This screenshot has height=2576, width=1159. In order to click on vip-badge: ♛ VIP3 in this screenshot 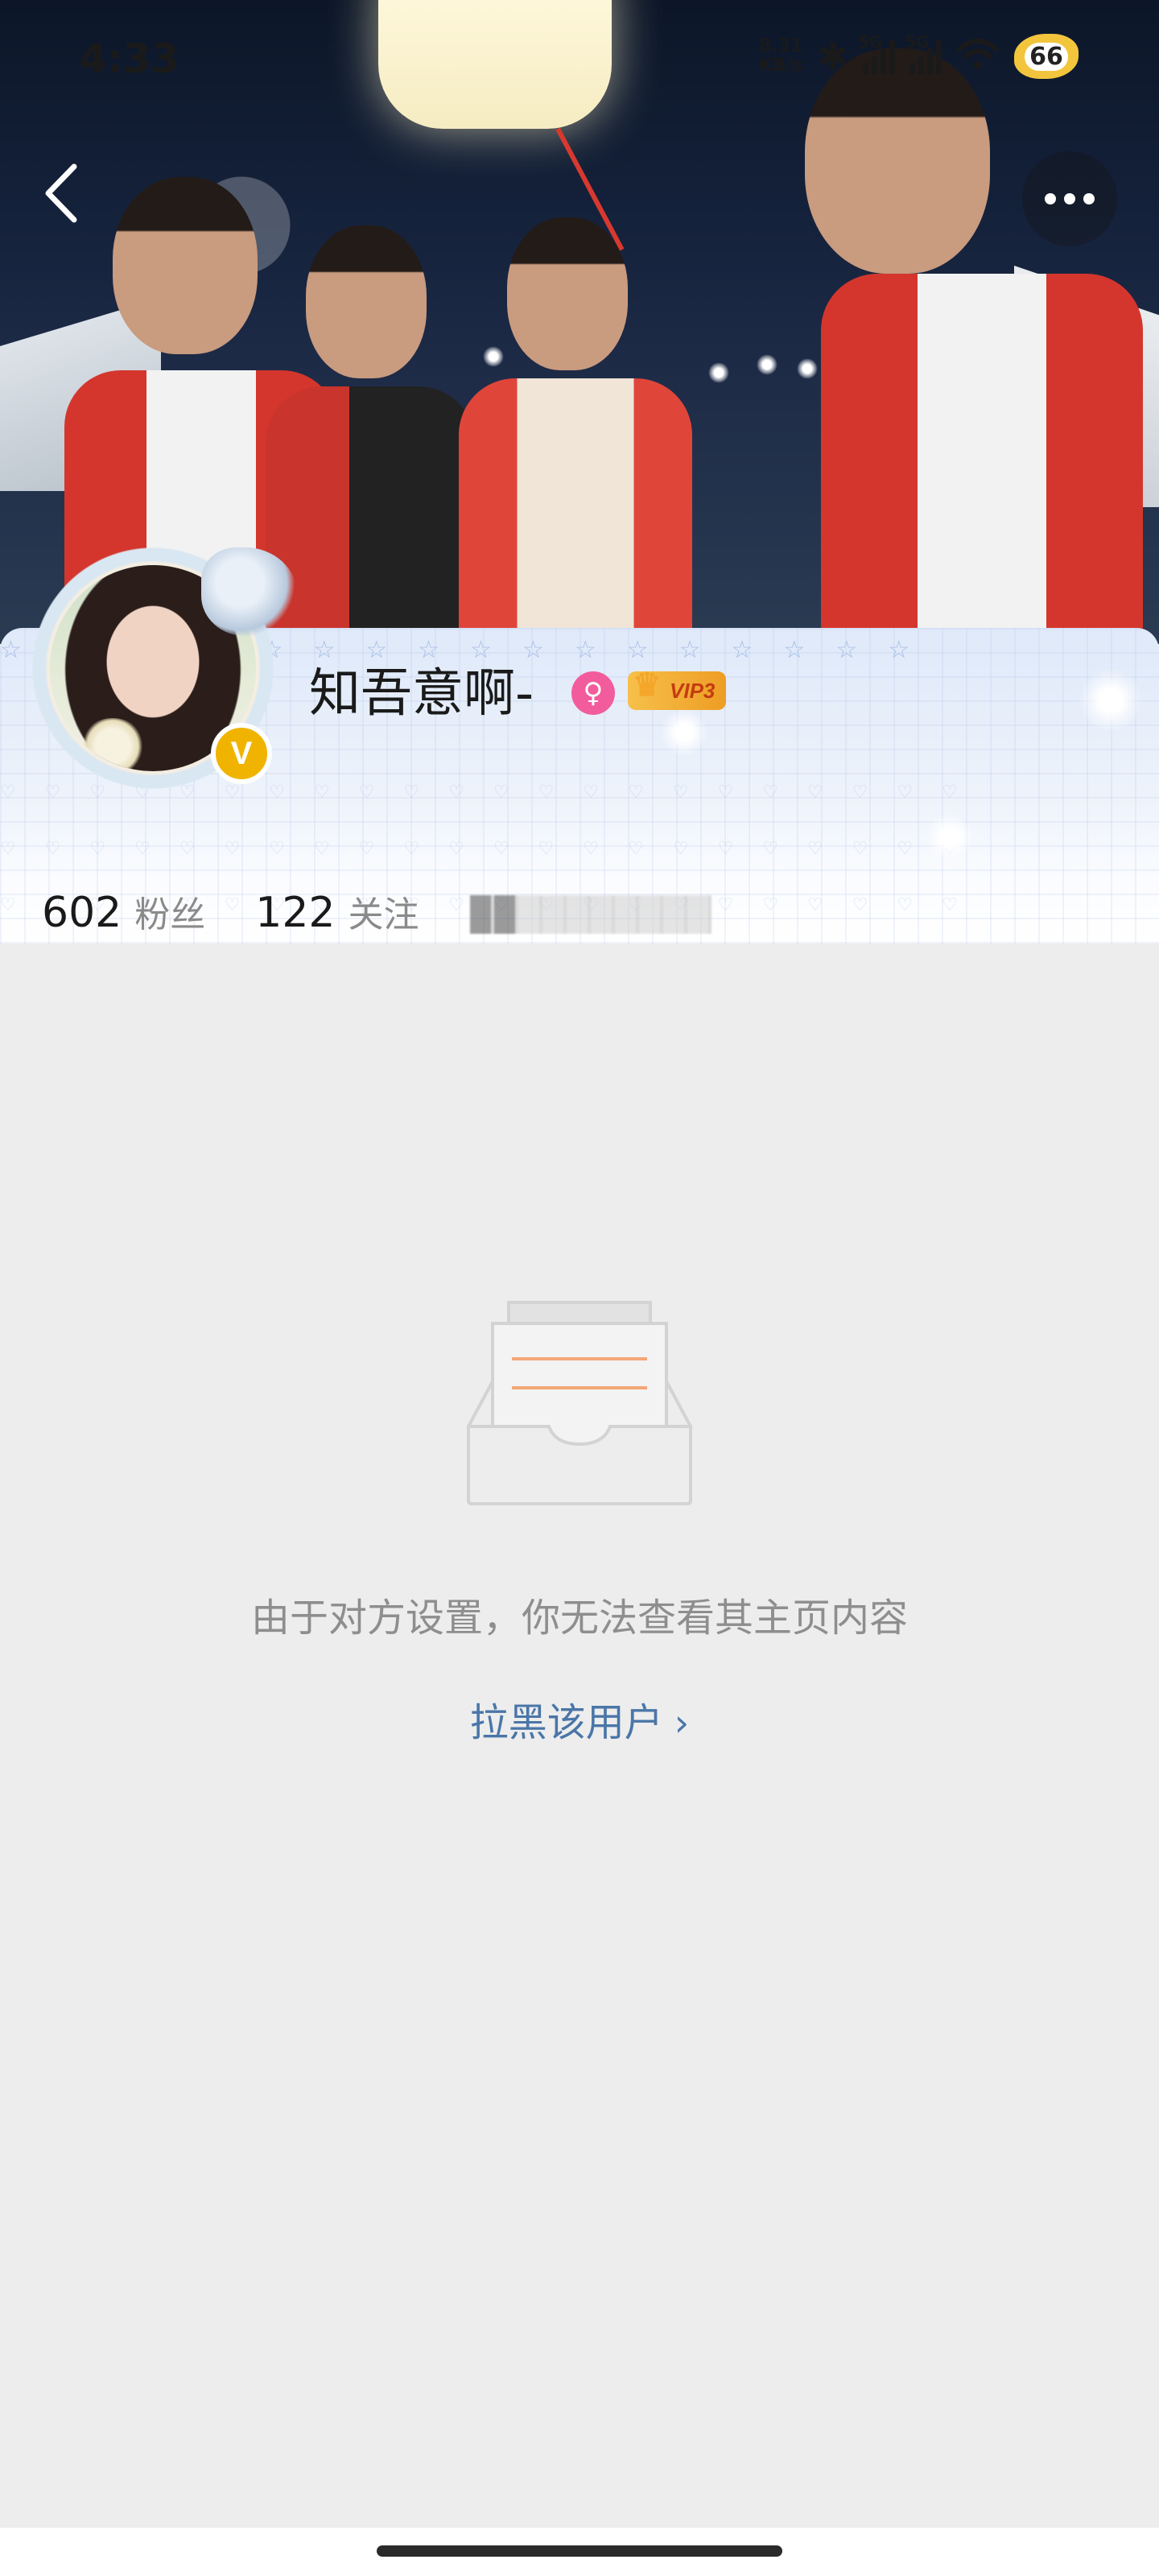, I will do `click(677, 688)`.